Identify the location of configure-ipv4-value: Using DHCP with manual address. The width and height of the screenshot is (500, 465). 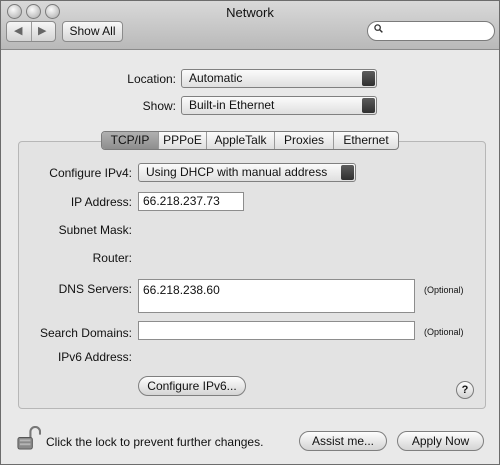
(237, 172).